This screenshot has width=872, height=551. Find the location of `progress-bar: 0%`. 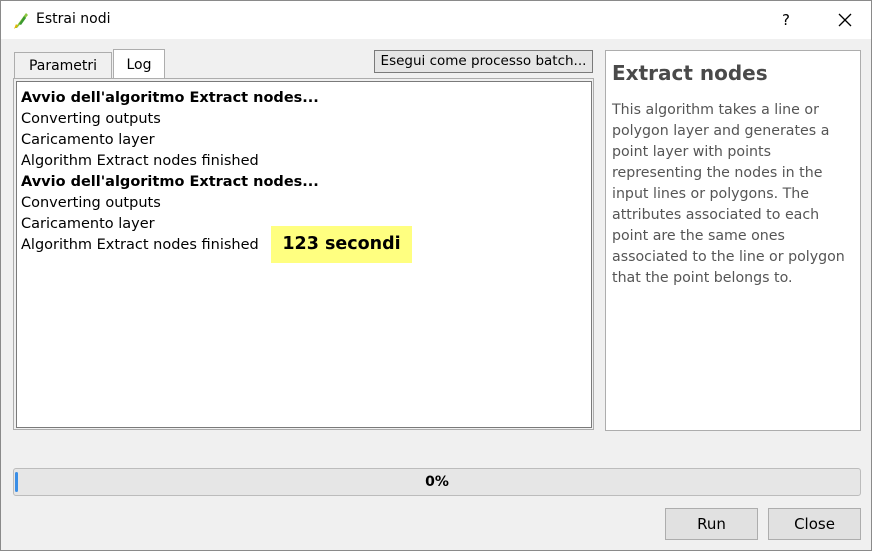

progress-bar: 0% is located at coordinates (437, 482).